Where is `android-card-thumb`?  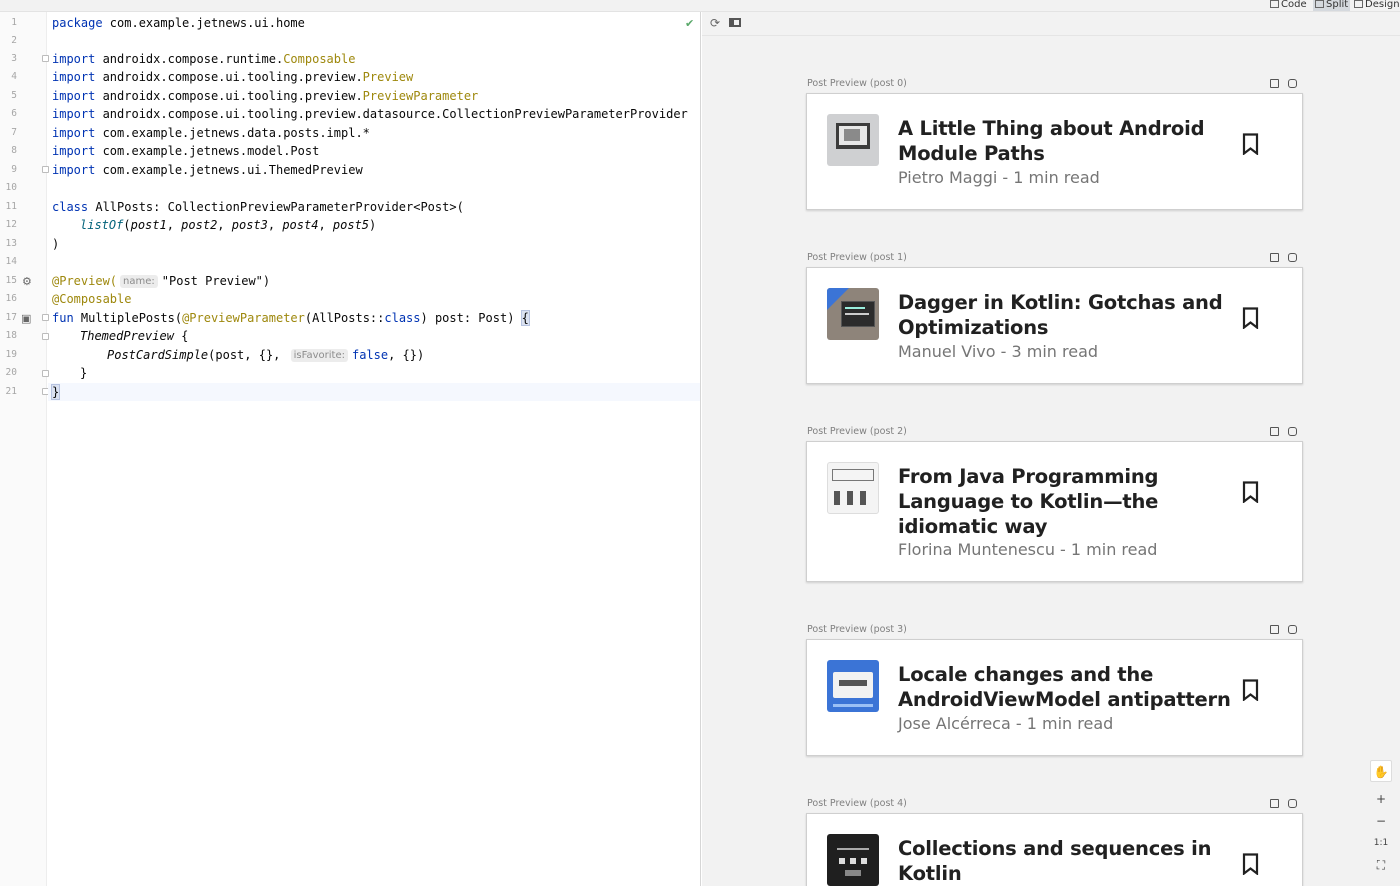 android-card-thumb is located at coordinates (853, 686).